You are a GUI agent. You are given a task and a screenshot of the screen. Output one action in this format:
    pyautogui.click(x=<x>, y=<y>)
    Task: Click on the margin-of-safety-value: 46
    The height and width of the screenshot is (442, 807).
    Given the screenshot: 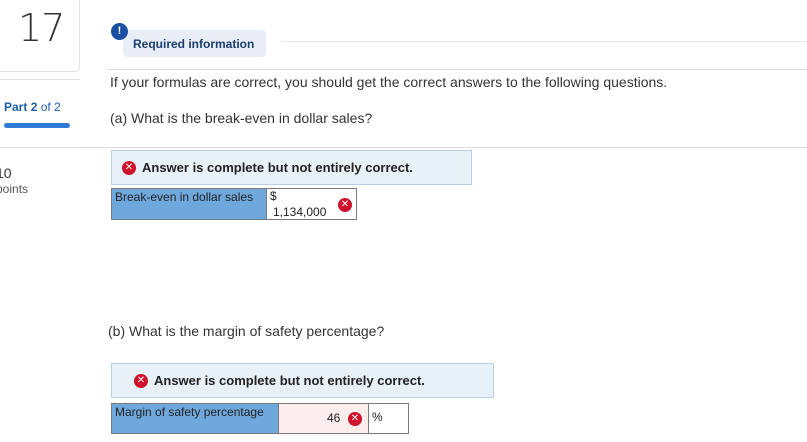 What is the action you would take?
    pyautogui.click(x=334, y=418)
    